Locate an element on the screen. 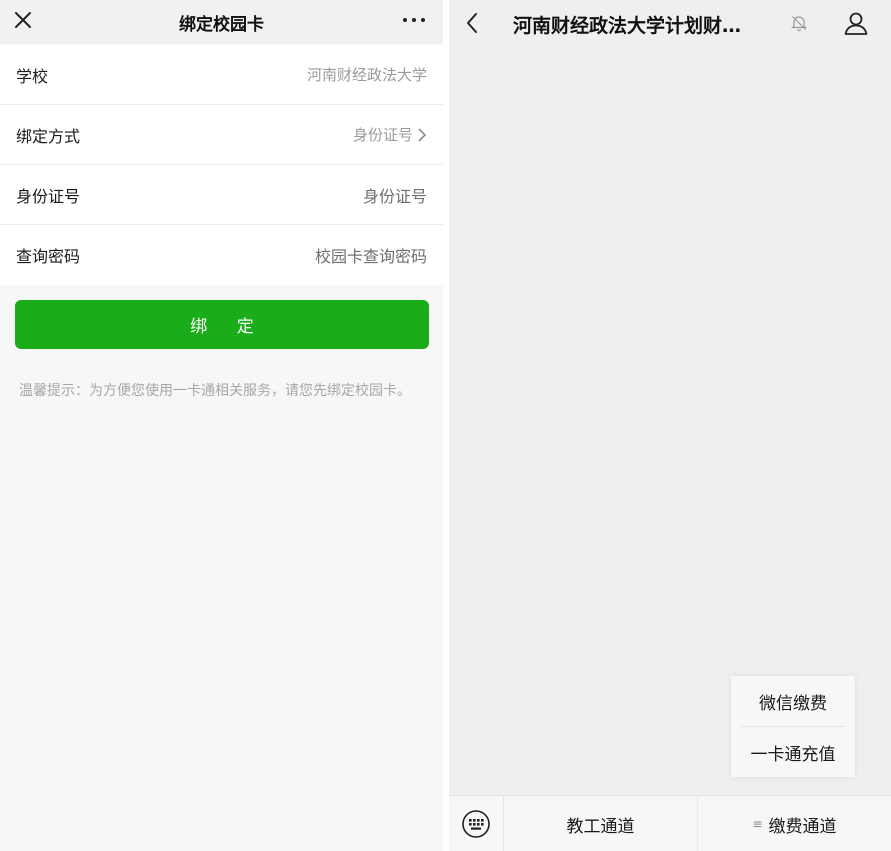  header-bar: 绑定校园卡 is located at coordinates (221, 22).